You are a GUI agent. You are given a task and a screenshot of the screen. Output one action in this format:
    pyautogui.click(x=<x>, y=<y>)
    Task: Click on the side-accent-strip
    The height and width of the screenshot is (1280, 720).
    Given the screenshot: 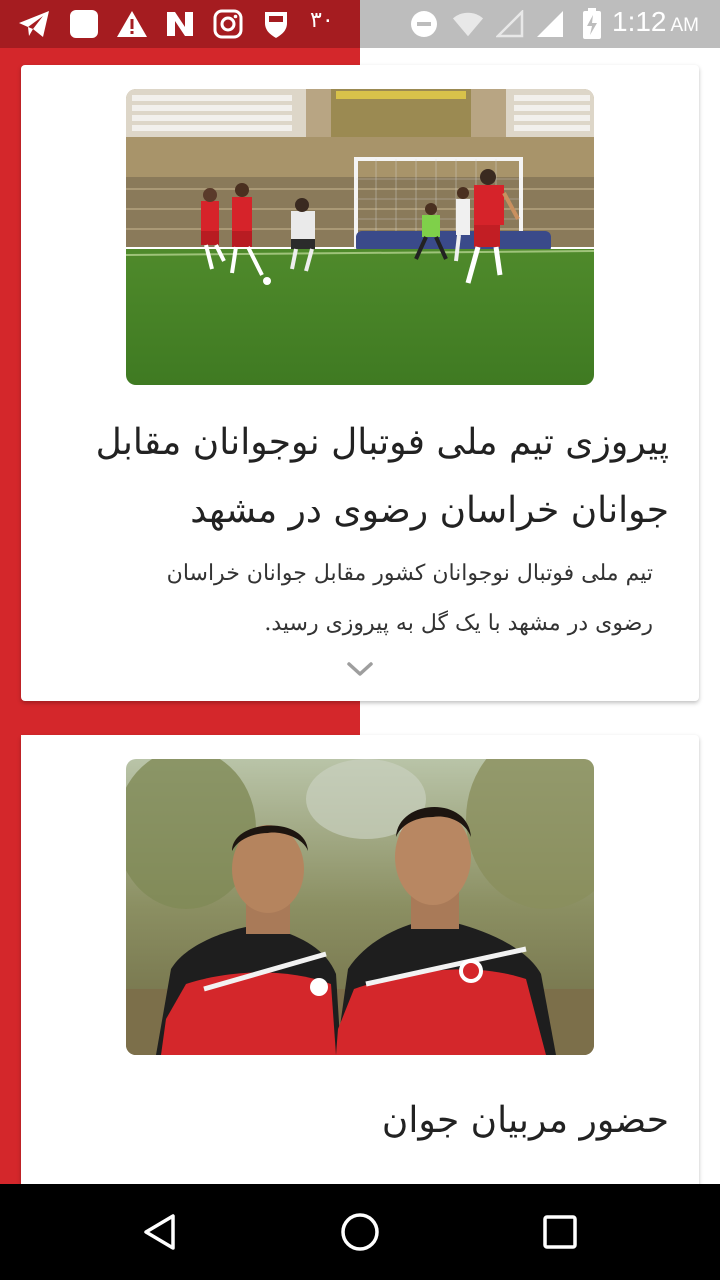 What is the action you would take?
    pyautogui.click(x=10, y=959)
    